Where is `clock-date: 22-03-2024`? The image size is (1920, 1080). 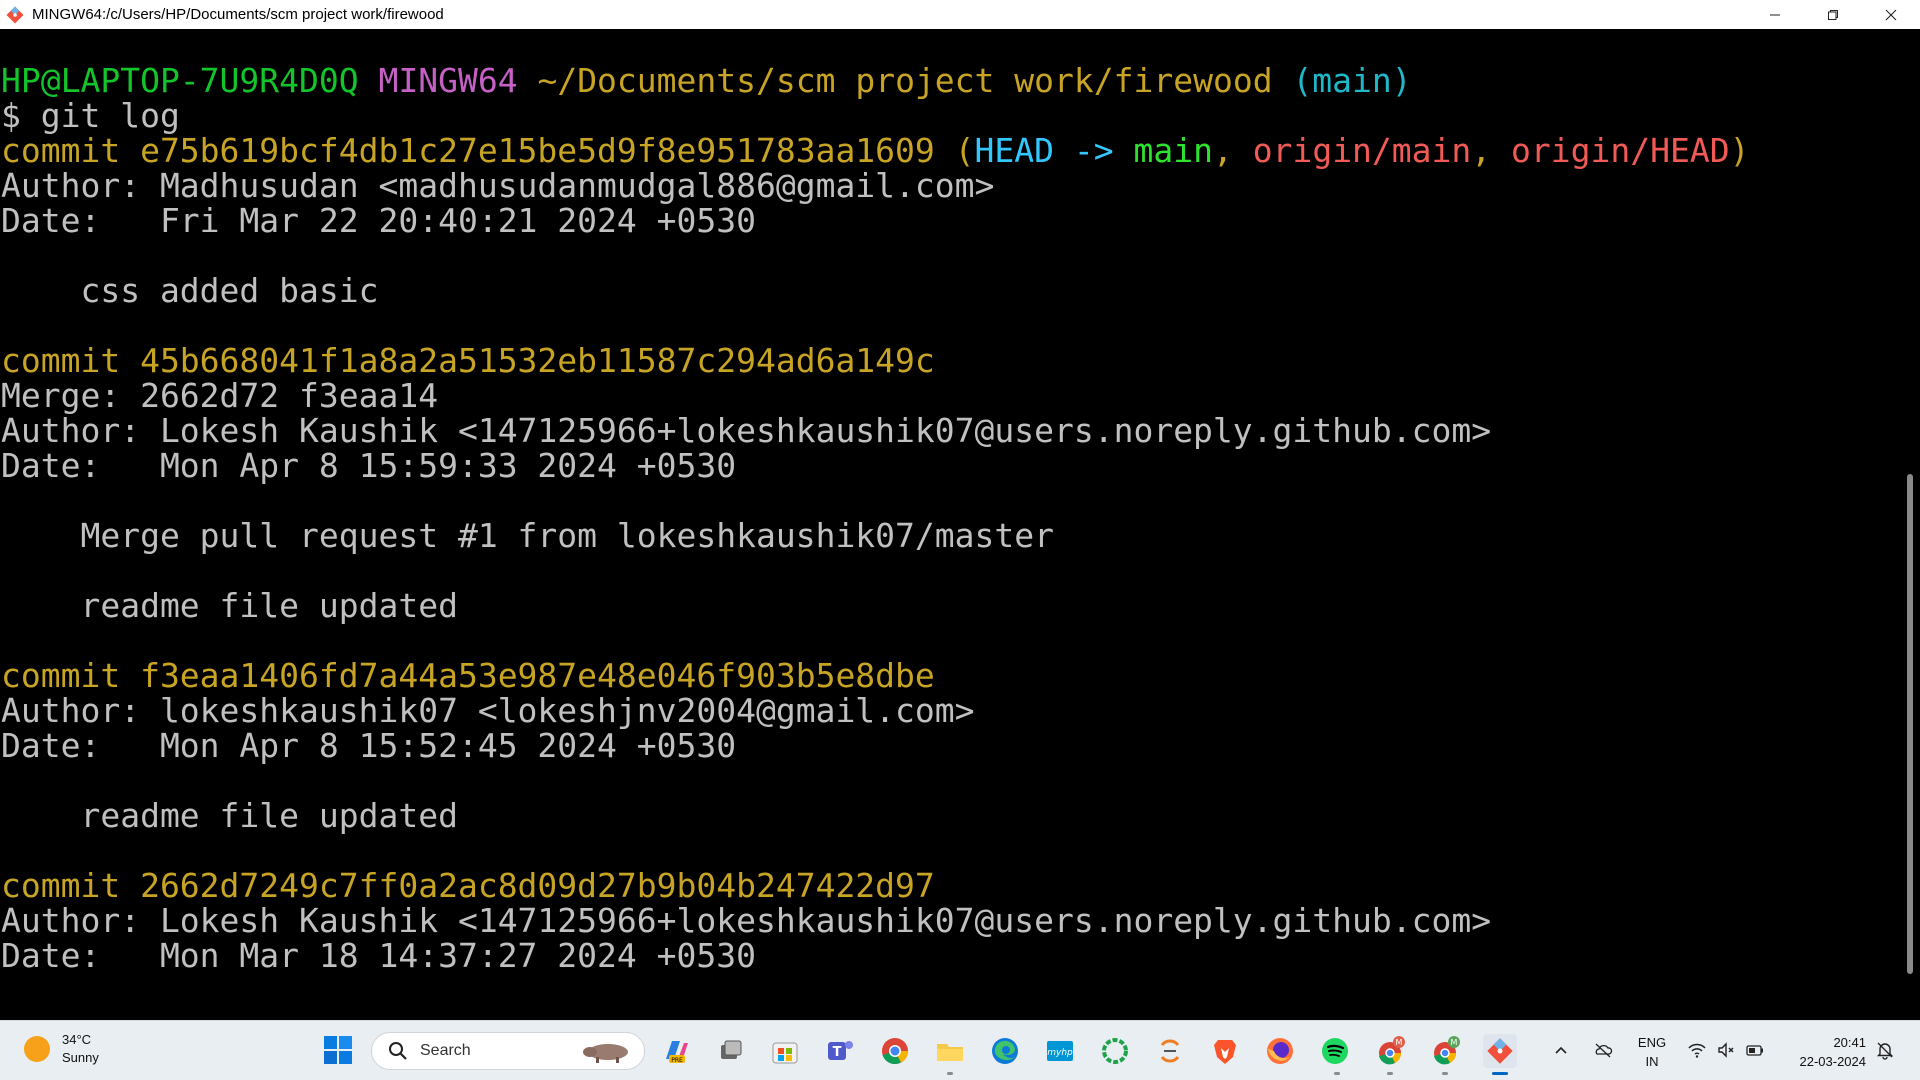
clock-date: 22-03-2024 is located at coordinates (1833, 1061).